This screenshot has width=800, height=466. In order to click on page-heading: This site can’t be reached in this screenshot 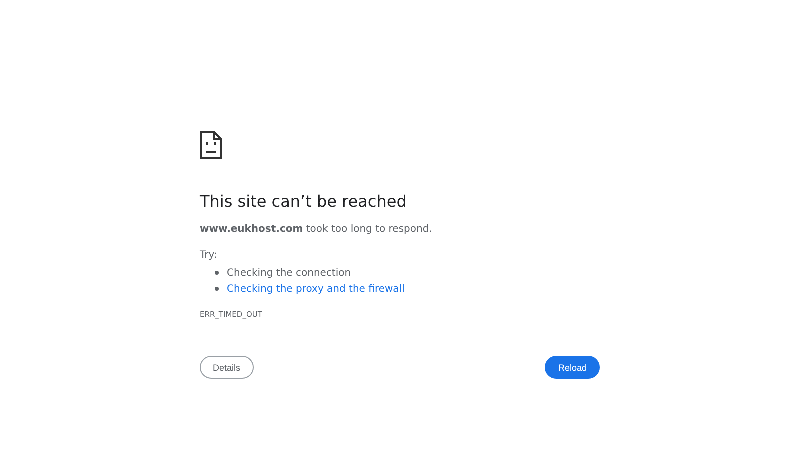, I will do `click(303, 202)`.